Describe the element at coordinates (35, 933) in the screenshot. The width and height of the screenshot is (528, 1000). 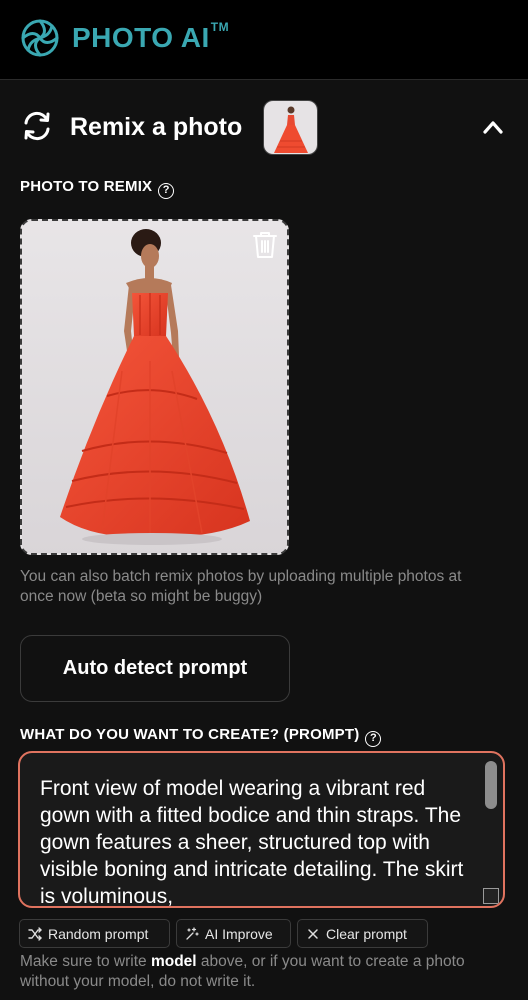
I see `shuffle-icon` at that location.